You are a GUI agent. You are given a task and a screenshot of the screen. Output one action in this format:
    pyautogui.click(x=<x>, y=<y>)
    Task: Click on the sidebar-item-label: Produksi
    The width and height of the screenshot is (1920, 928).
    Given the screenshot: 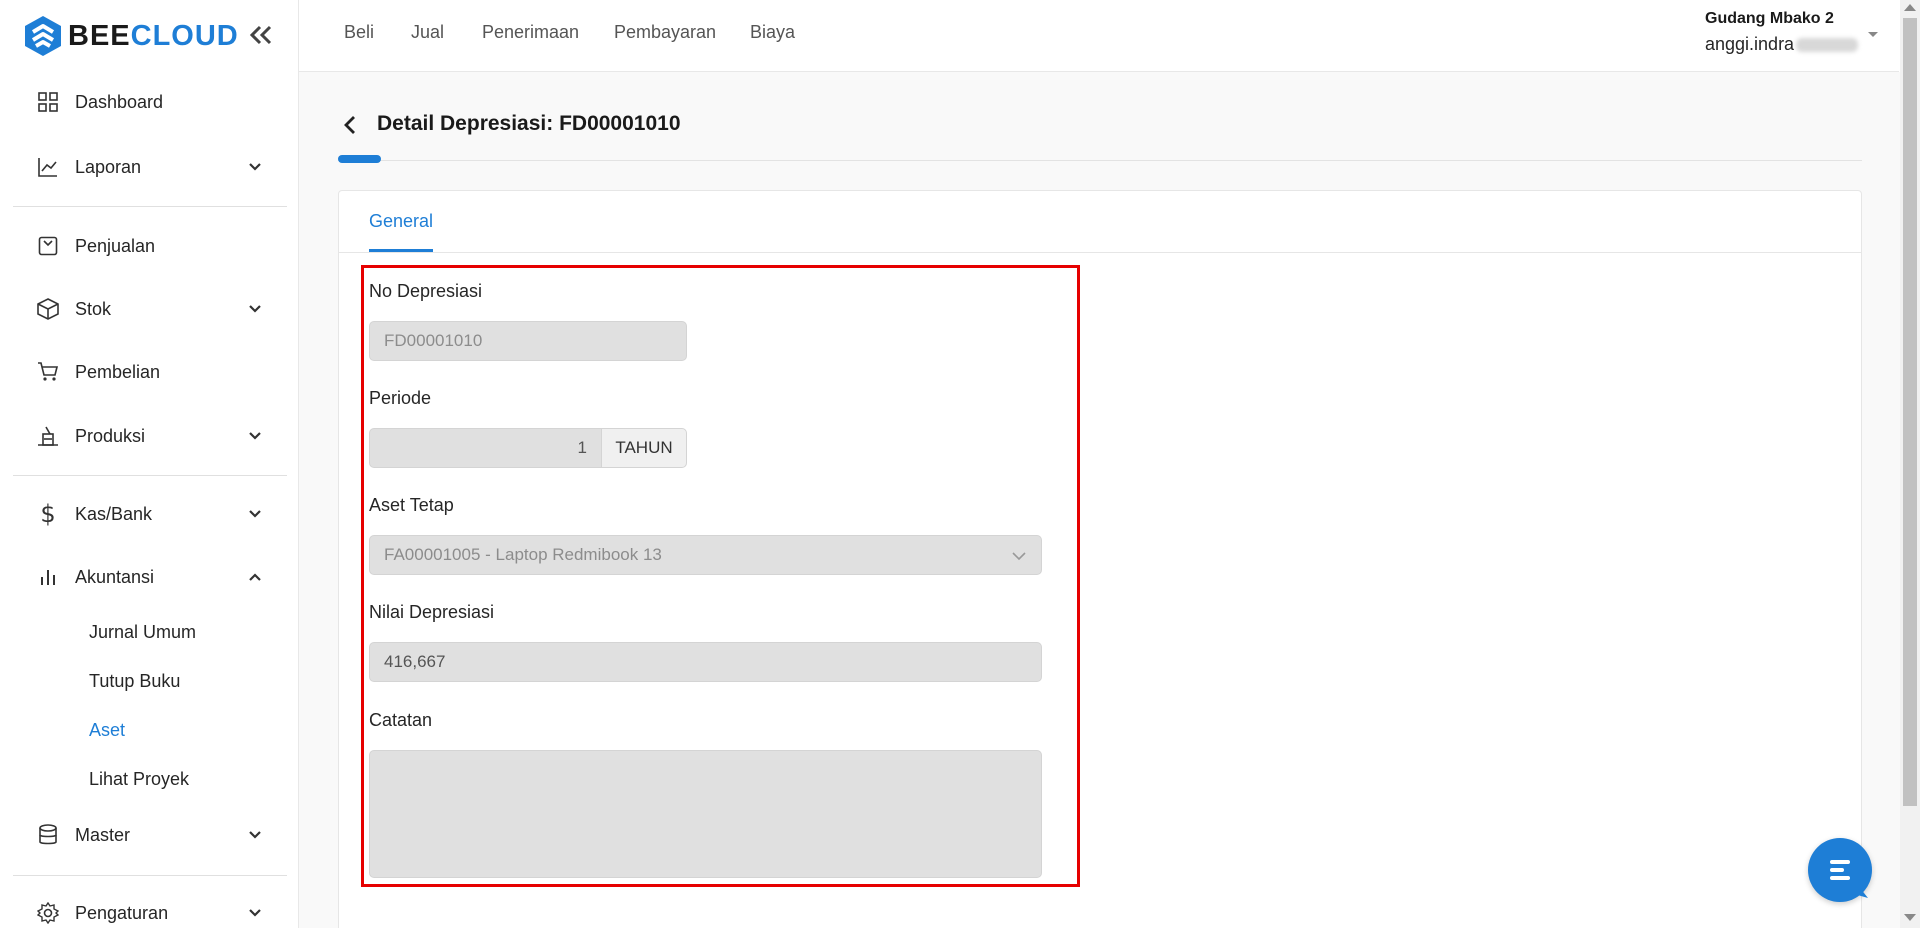 What is the action you would take?
    pyautogui.click(x=110, y=435)
    